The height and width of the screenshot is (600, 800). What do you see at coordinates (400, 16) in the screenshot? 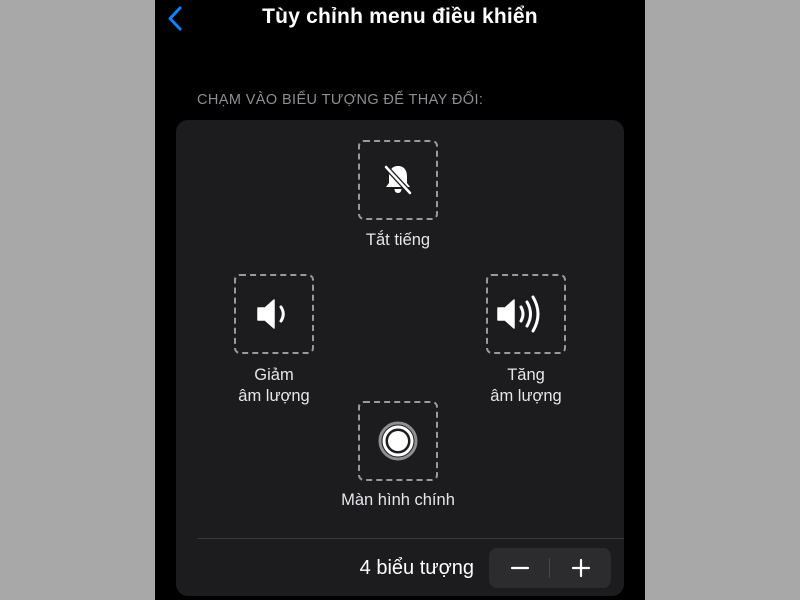
I see `page-title: Tùy chỉnh menu điều khiển` at bounding box center [400, 16].